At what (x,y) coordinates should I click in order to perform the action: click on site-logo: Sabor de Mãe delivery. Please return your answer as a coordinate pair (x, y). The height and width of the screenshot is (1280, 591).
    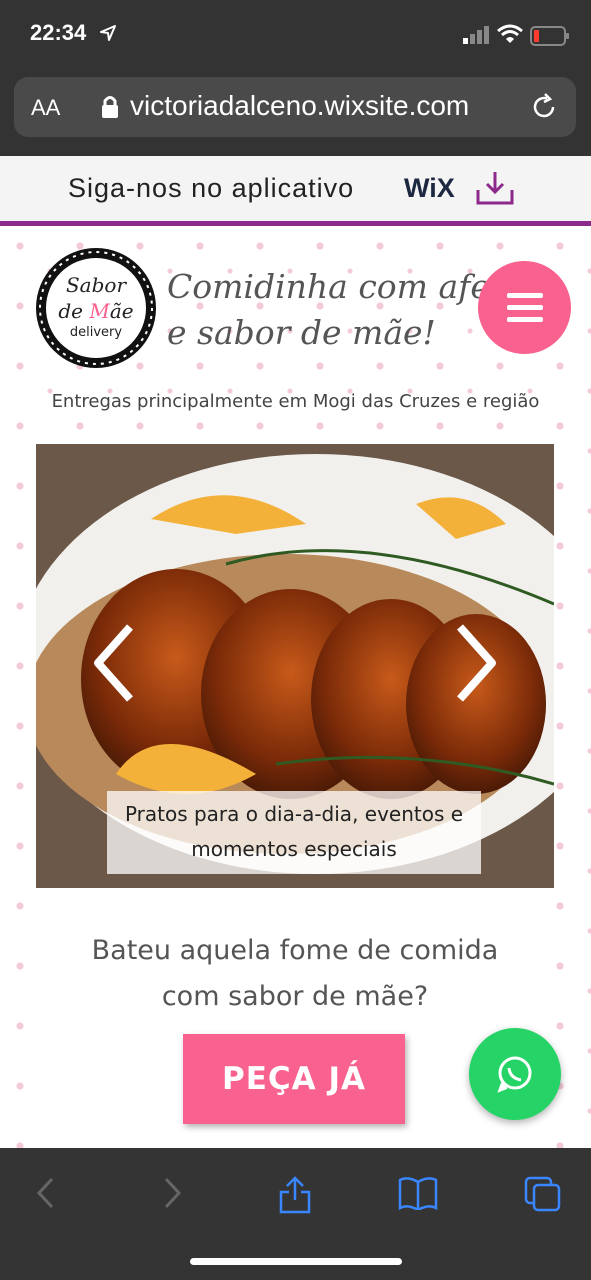
    Looking at the image, I should click on (96, 308).